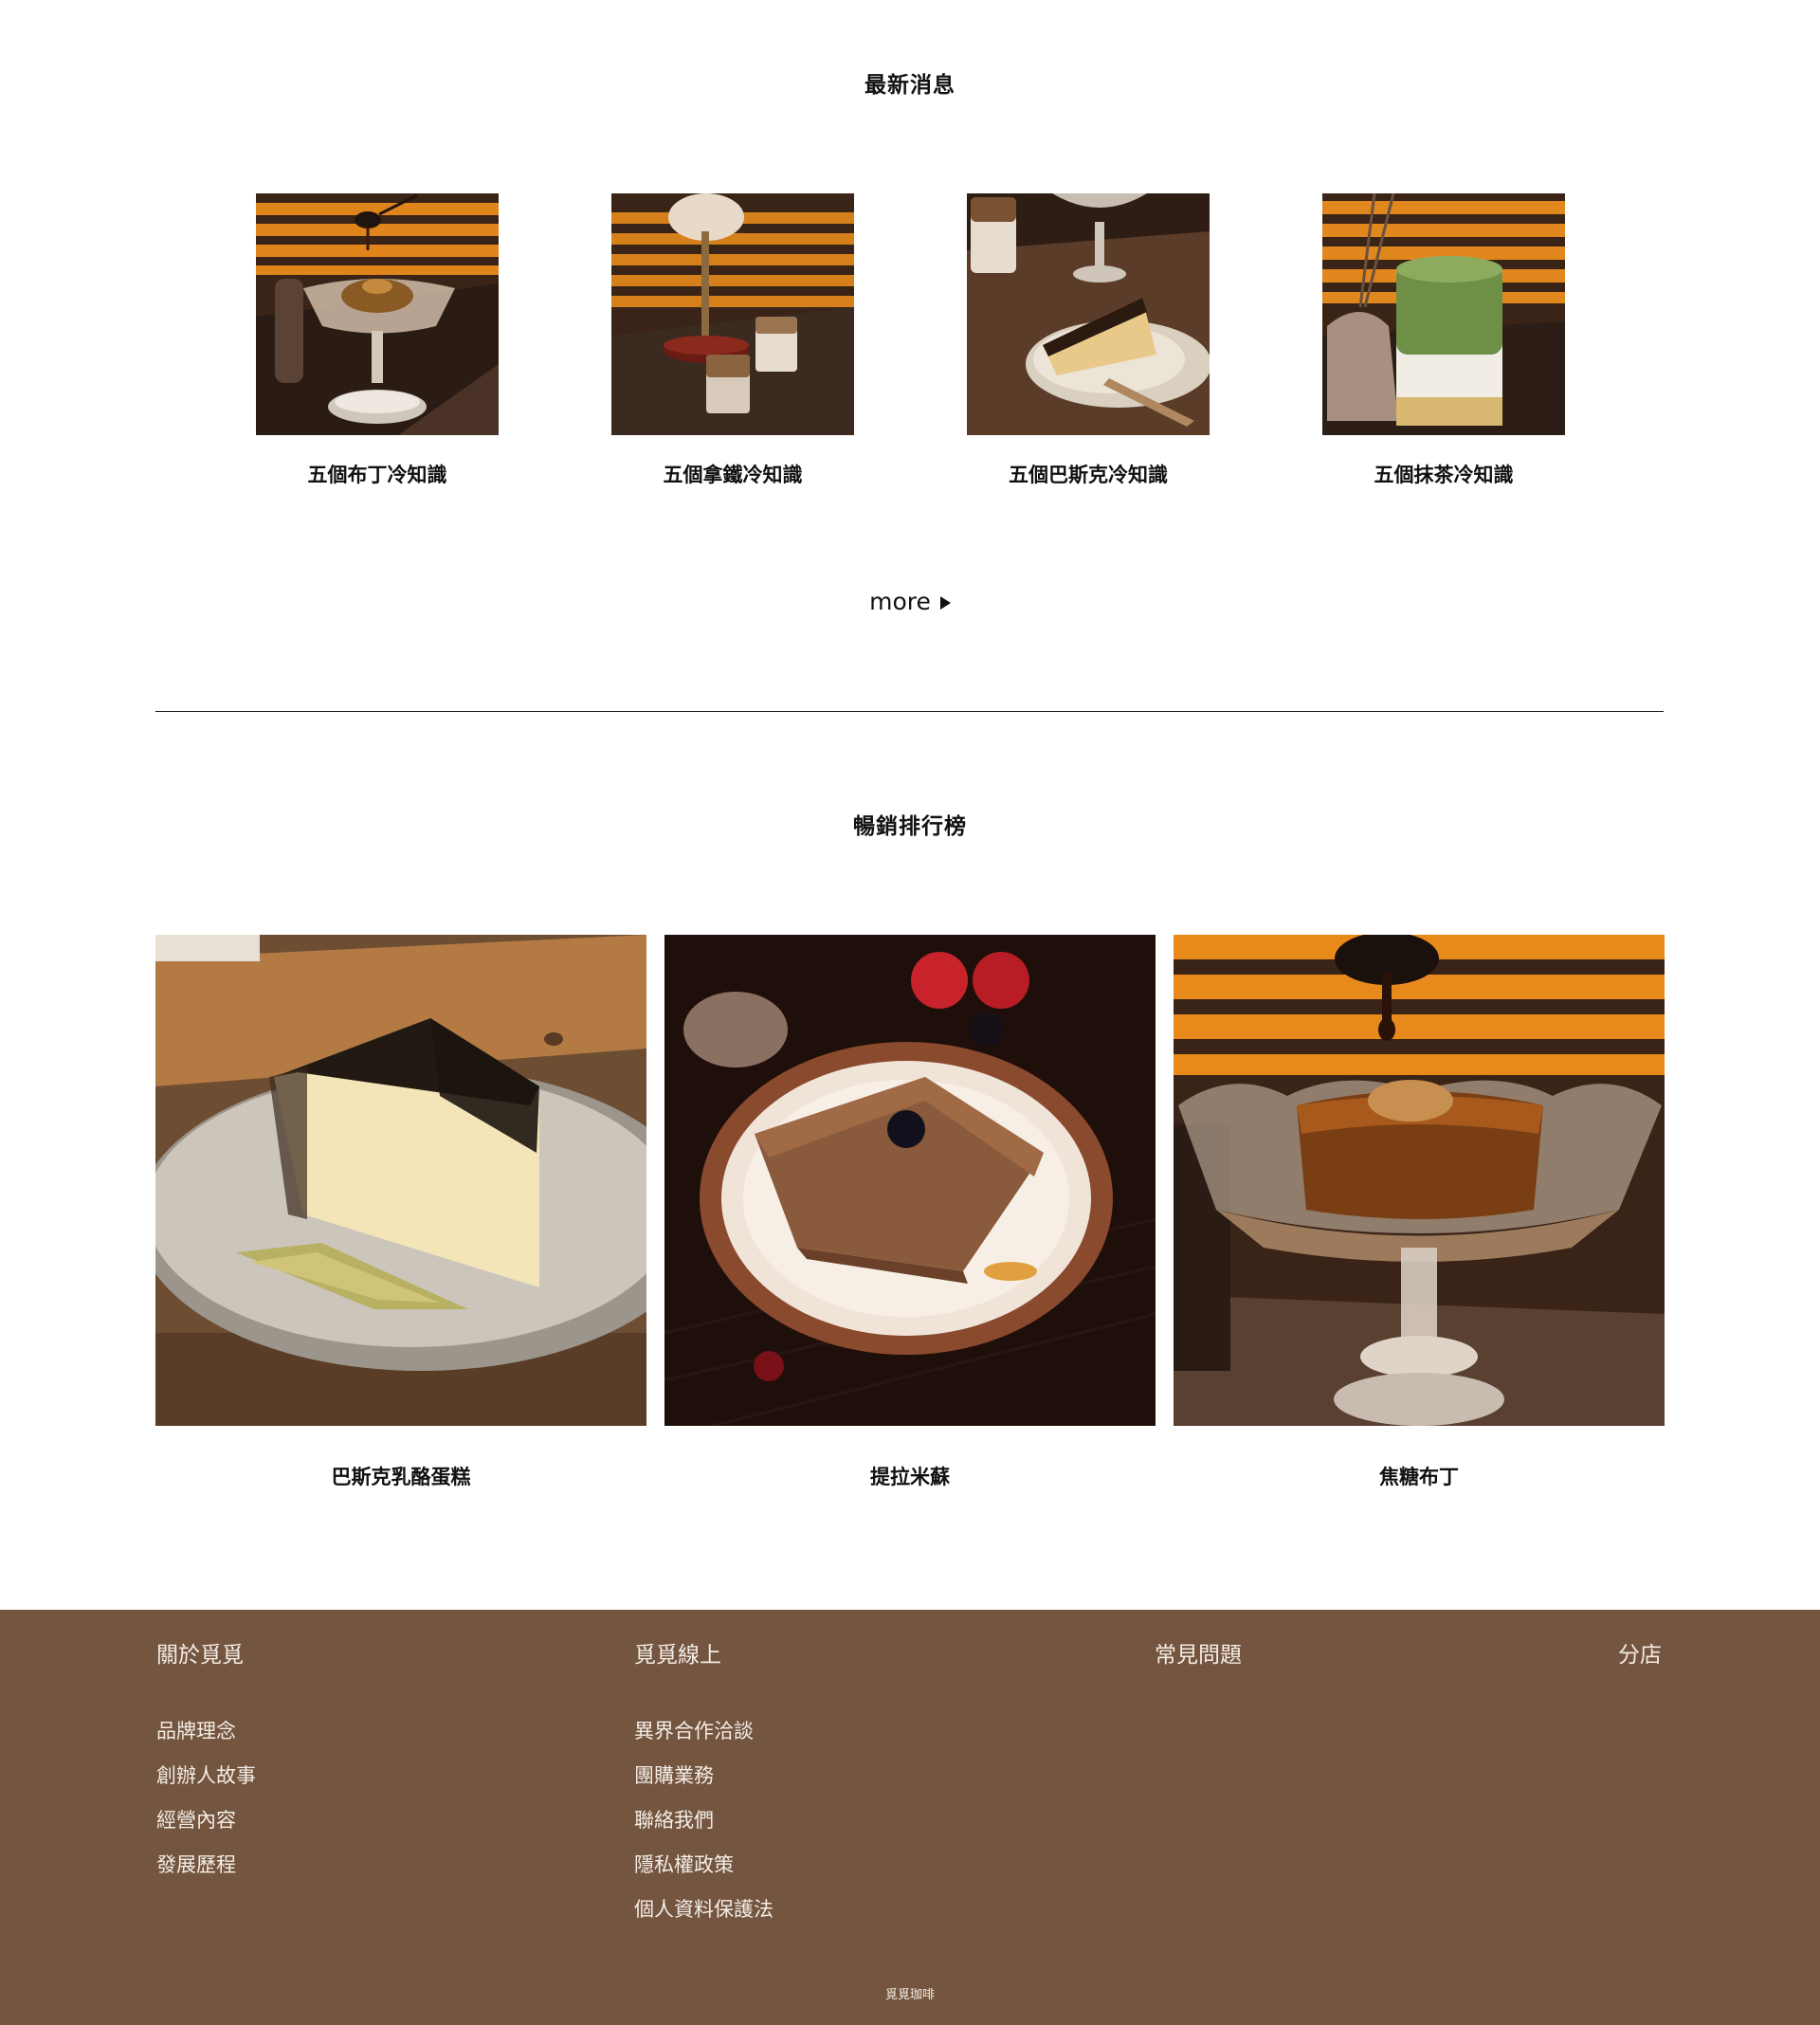 This screenshot has width=1820, height=2025. I want to click on bestseller-image-pudding, so click(1419, 1180).